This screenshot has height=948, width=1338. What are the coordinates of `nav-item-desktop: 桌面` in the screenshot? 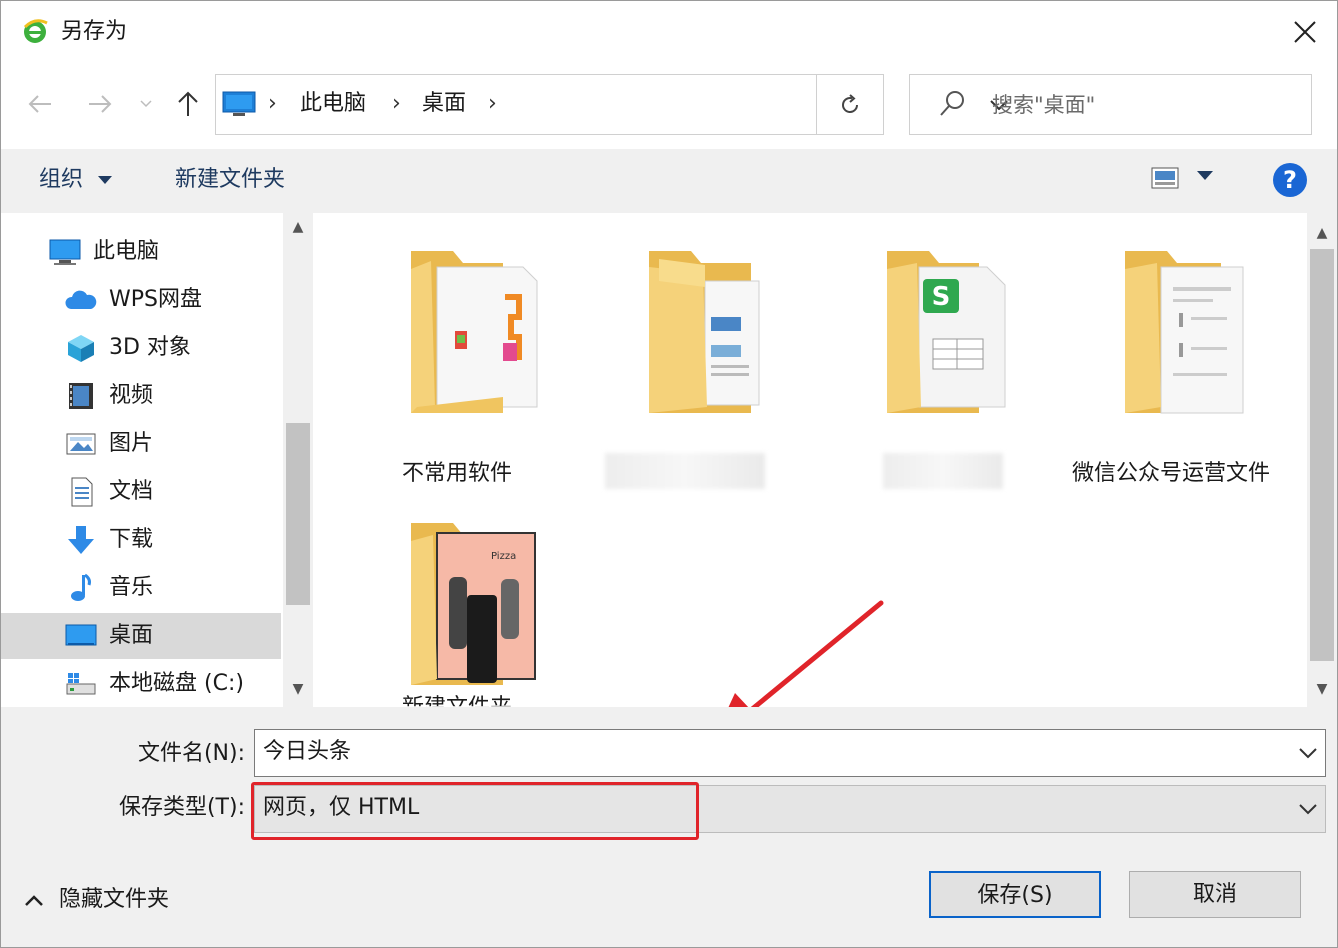 It's located at (141, 636).